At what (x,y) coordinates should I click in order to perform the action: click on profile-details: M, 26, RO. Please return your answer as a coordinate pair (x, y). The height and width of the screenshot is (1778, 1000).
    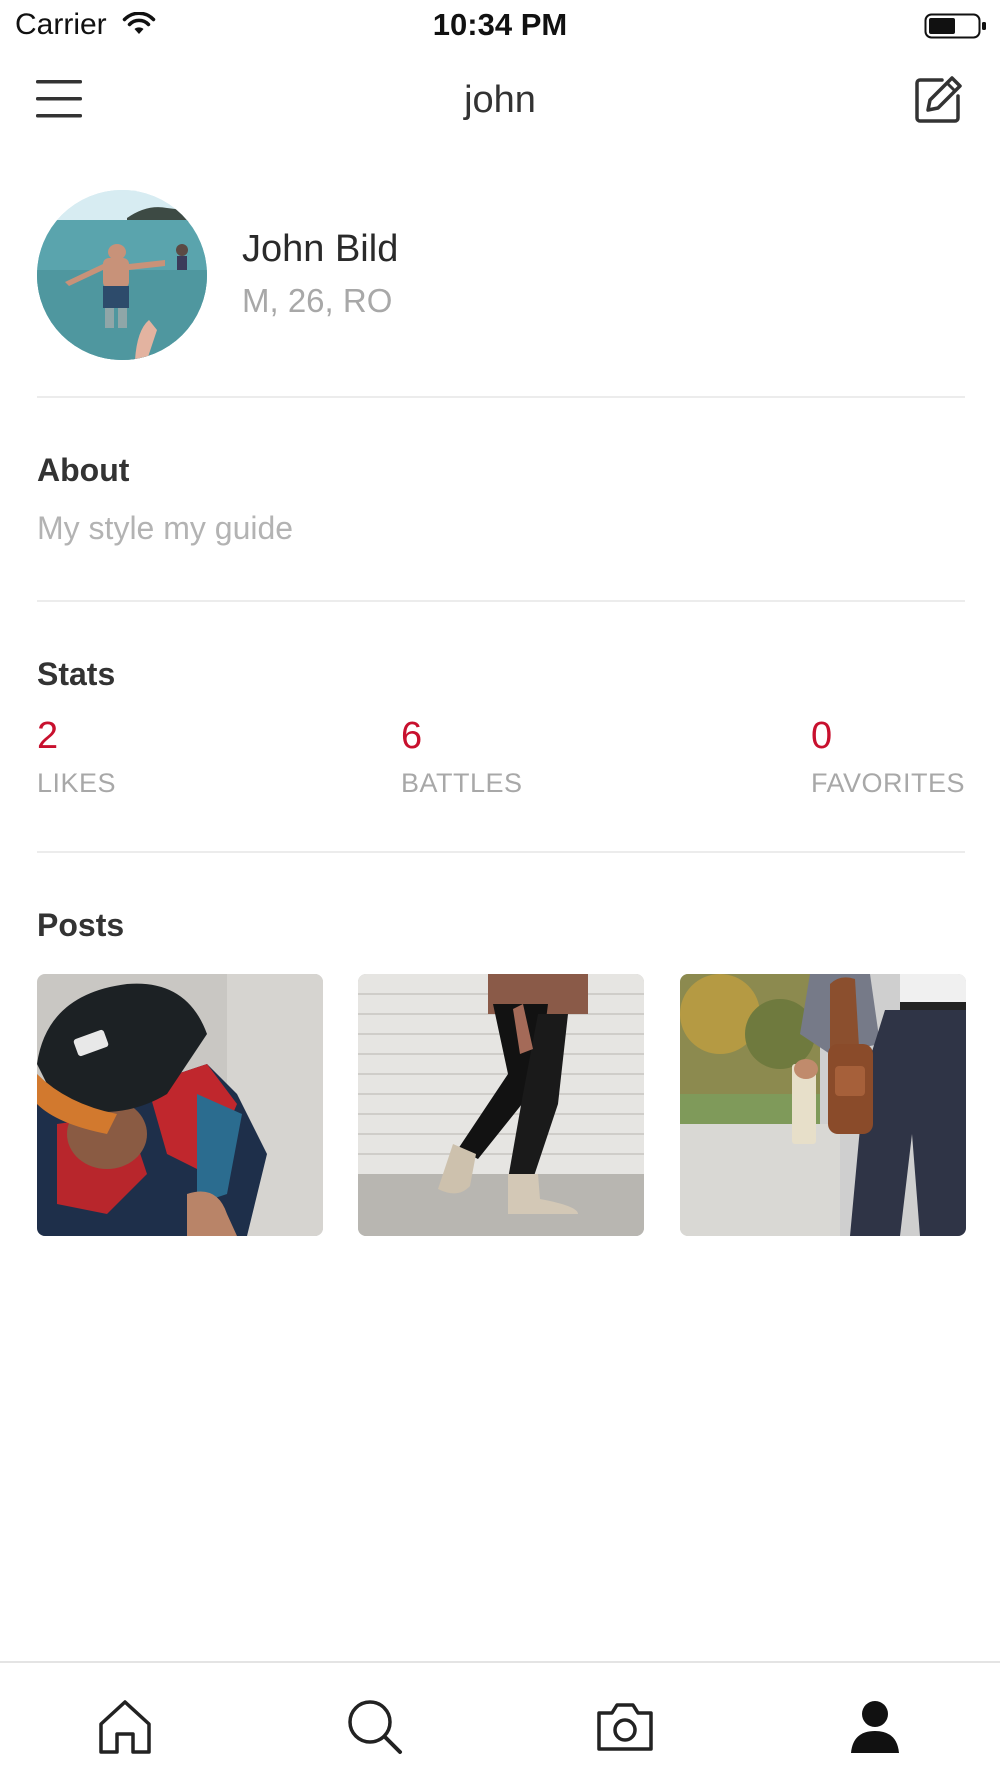
    Looking at the image, I should click on (317, 300).